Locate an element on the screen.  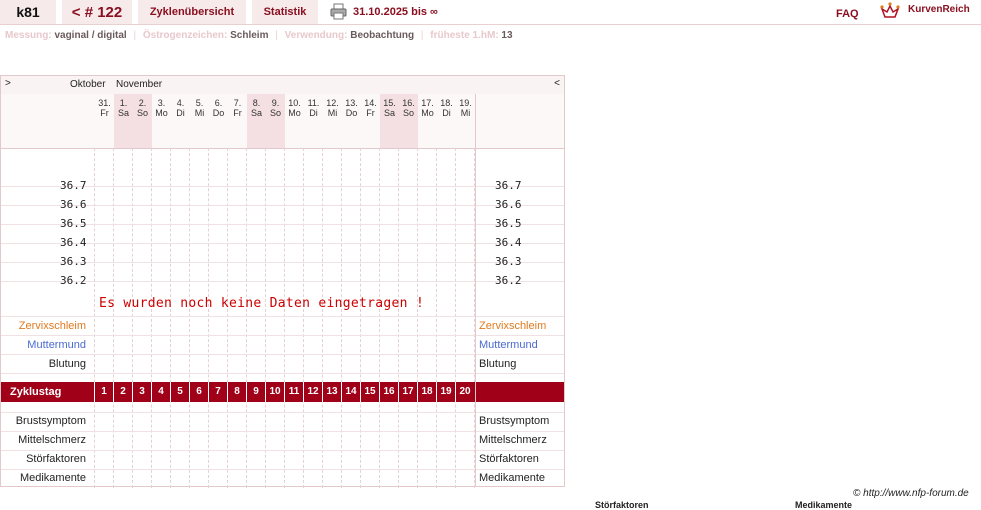
weekday: Sa is located at coordinates (389, 113).